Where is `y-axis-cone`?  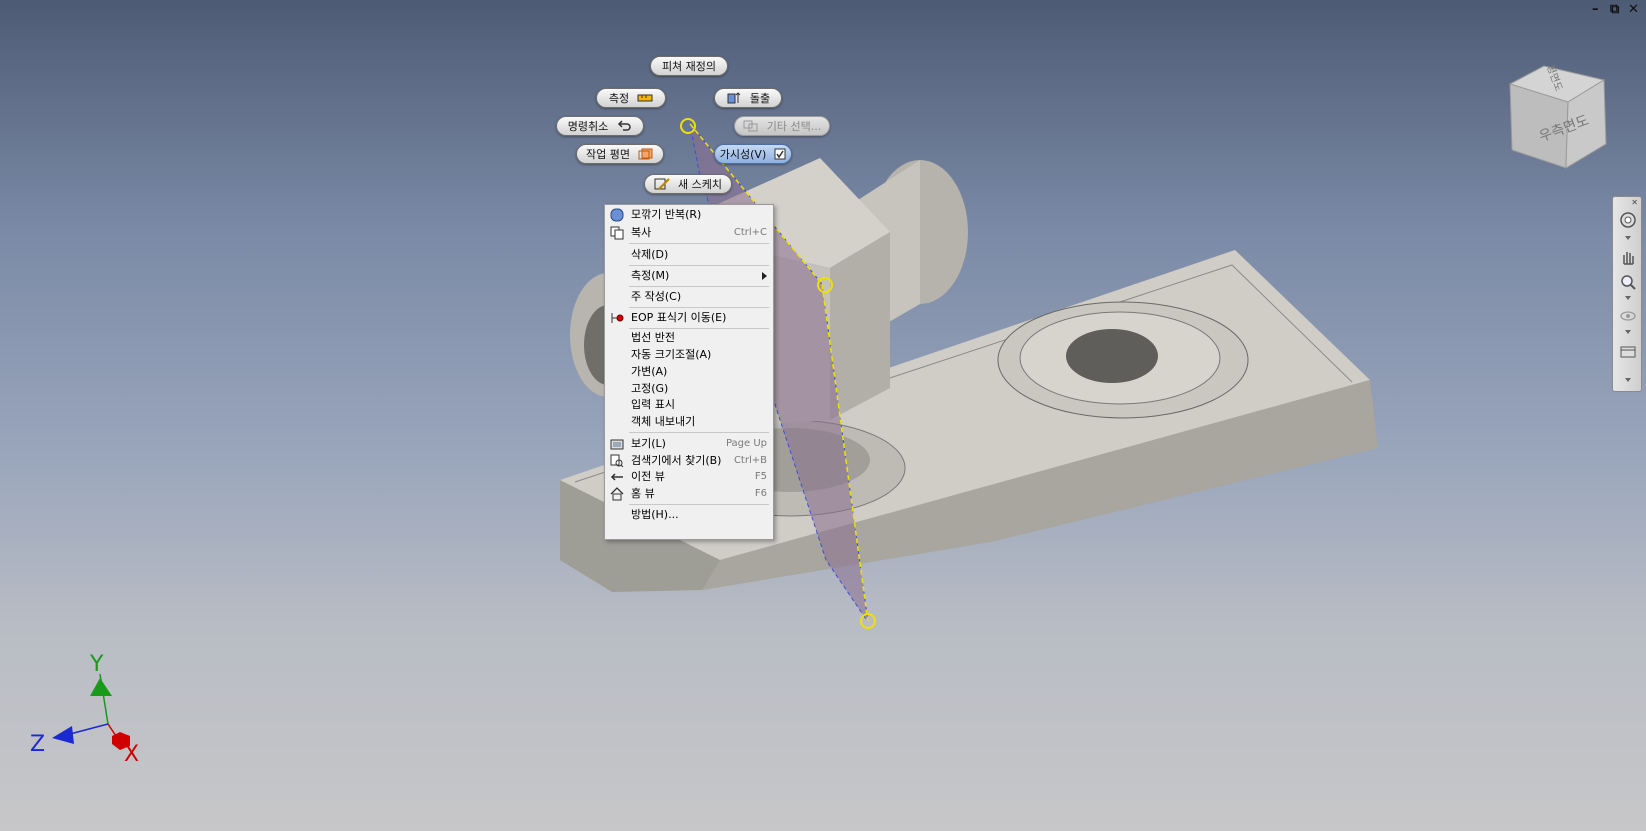
y-axis-cone is located at coordinates (101, 687).